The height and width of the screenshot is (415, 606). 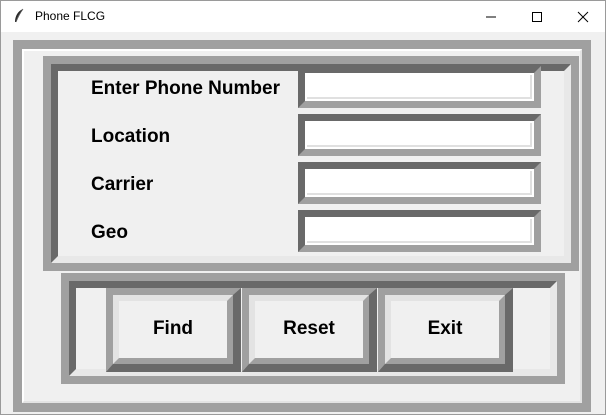 I want to click on reset-button: Reset, so click(x=309, y=330).